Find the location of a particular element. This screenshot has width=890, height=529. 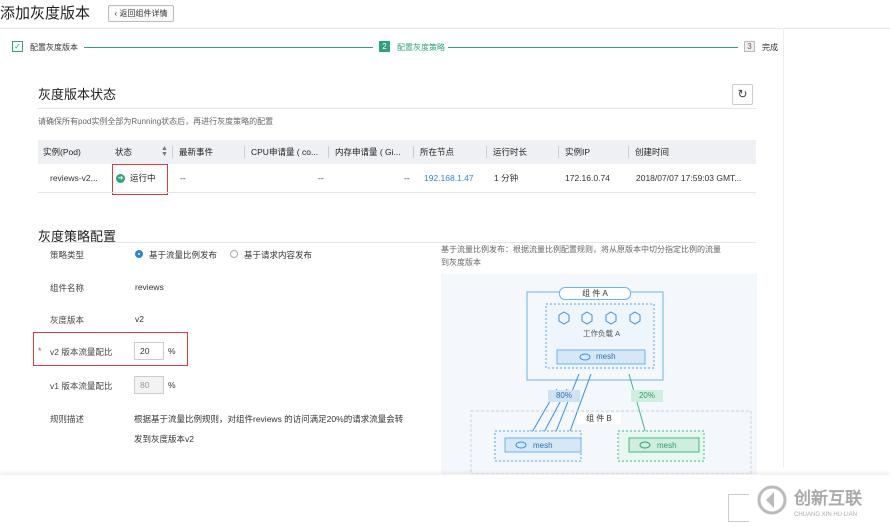

component-name-value: reviews is located at coordinates (149, 287).